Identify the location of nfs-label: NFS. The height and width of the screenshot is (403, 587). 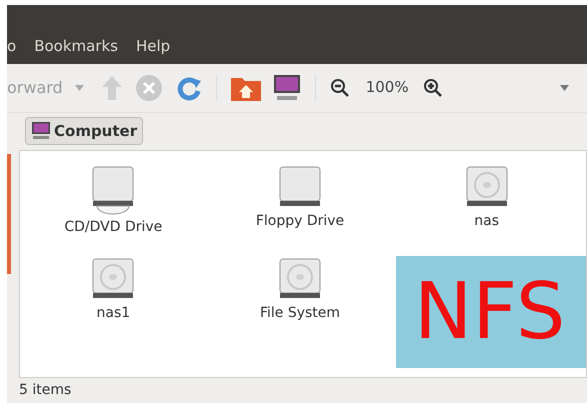
(491, 312).